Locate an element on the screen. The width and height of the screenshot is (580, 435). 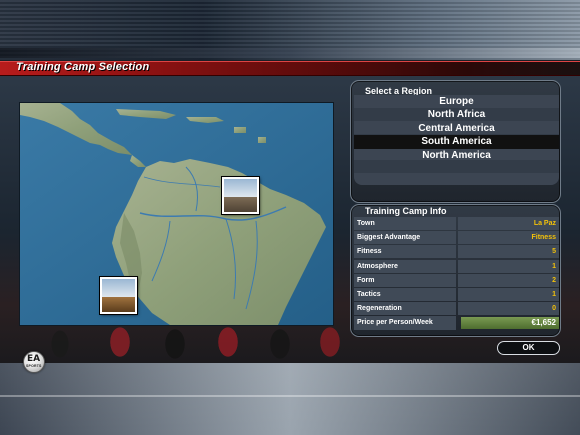
footer-divider is located at coordinates (290, 396).